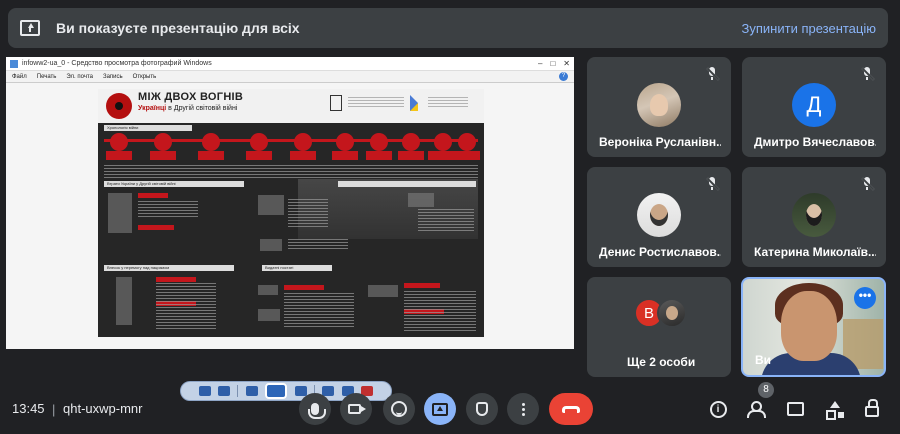  Describe the element at coordinates (28, 408) in the screenshot. I see `clock: 13:45` at that location.